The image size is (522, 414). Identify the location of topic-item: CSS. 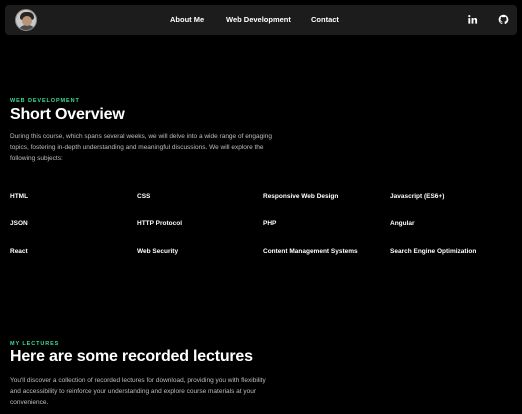
(144, 196).